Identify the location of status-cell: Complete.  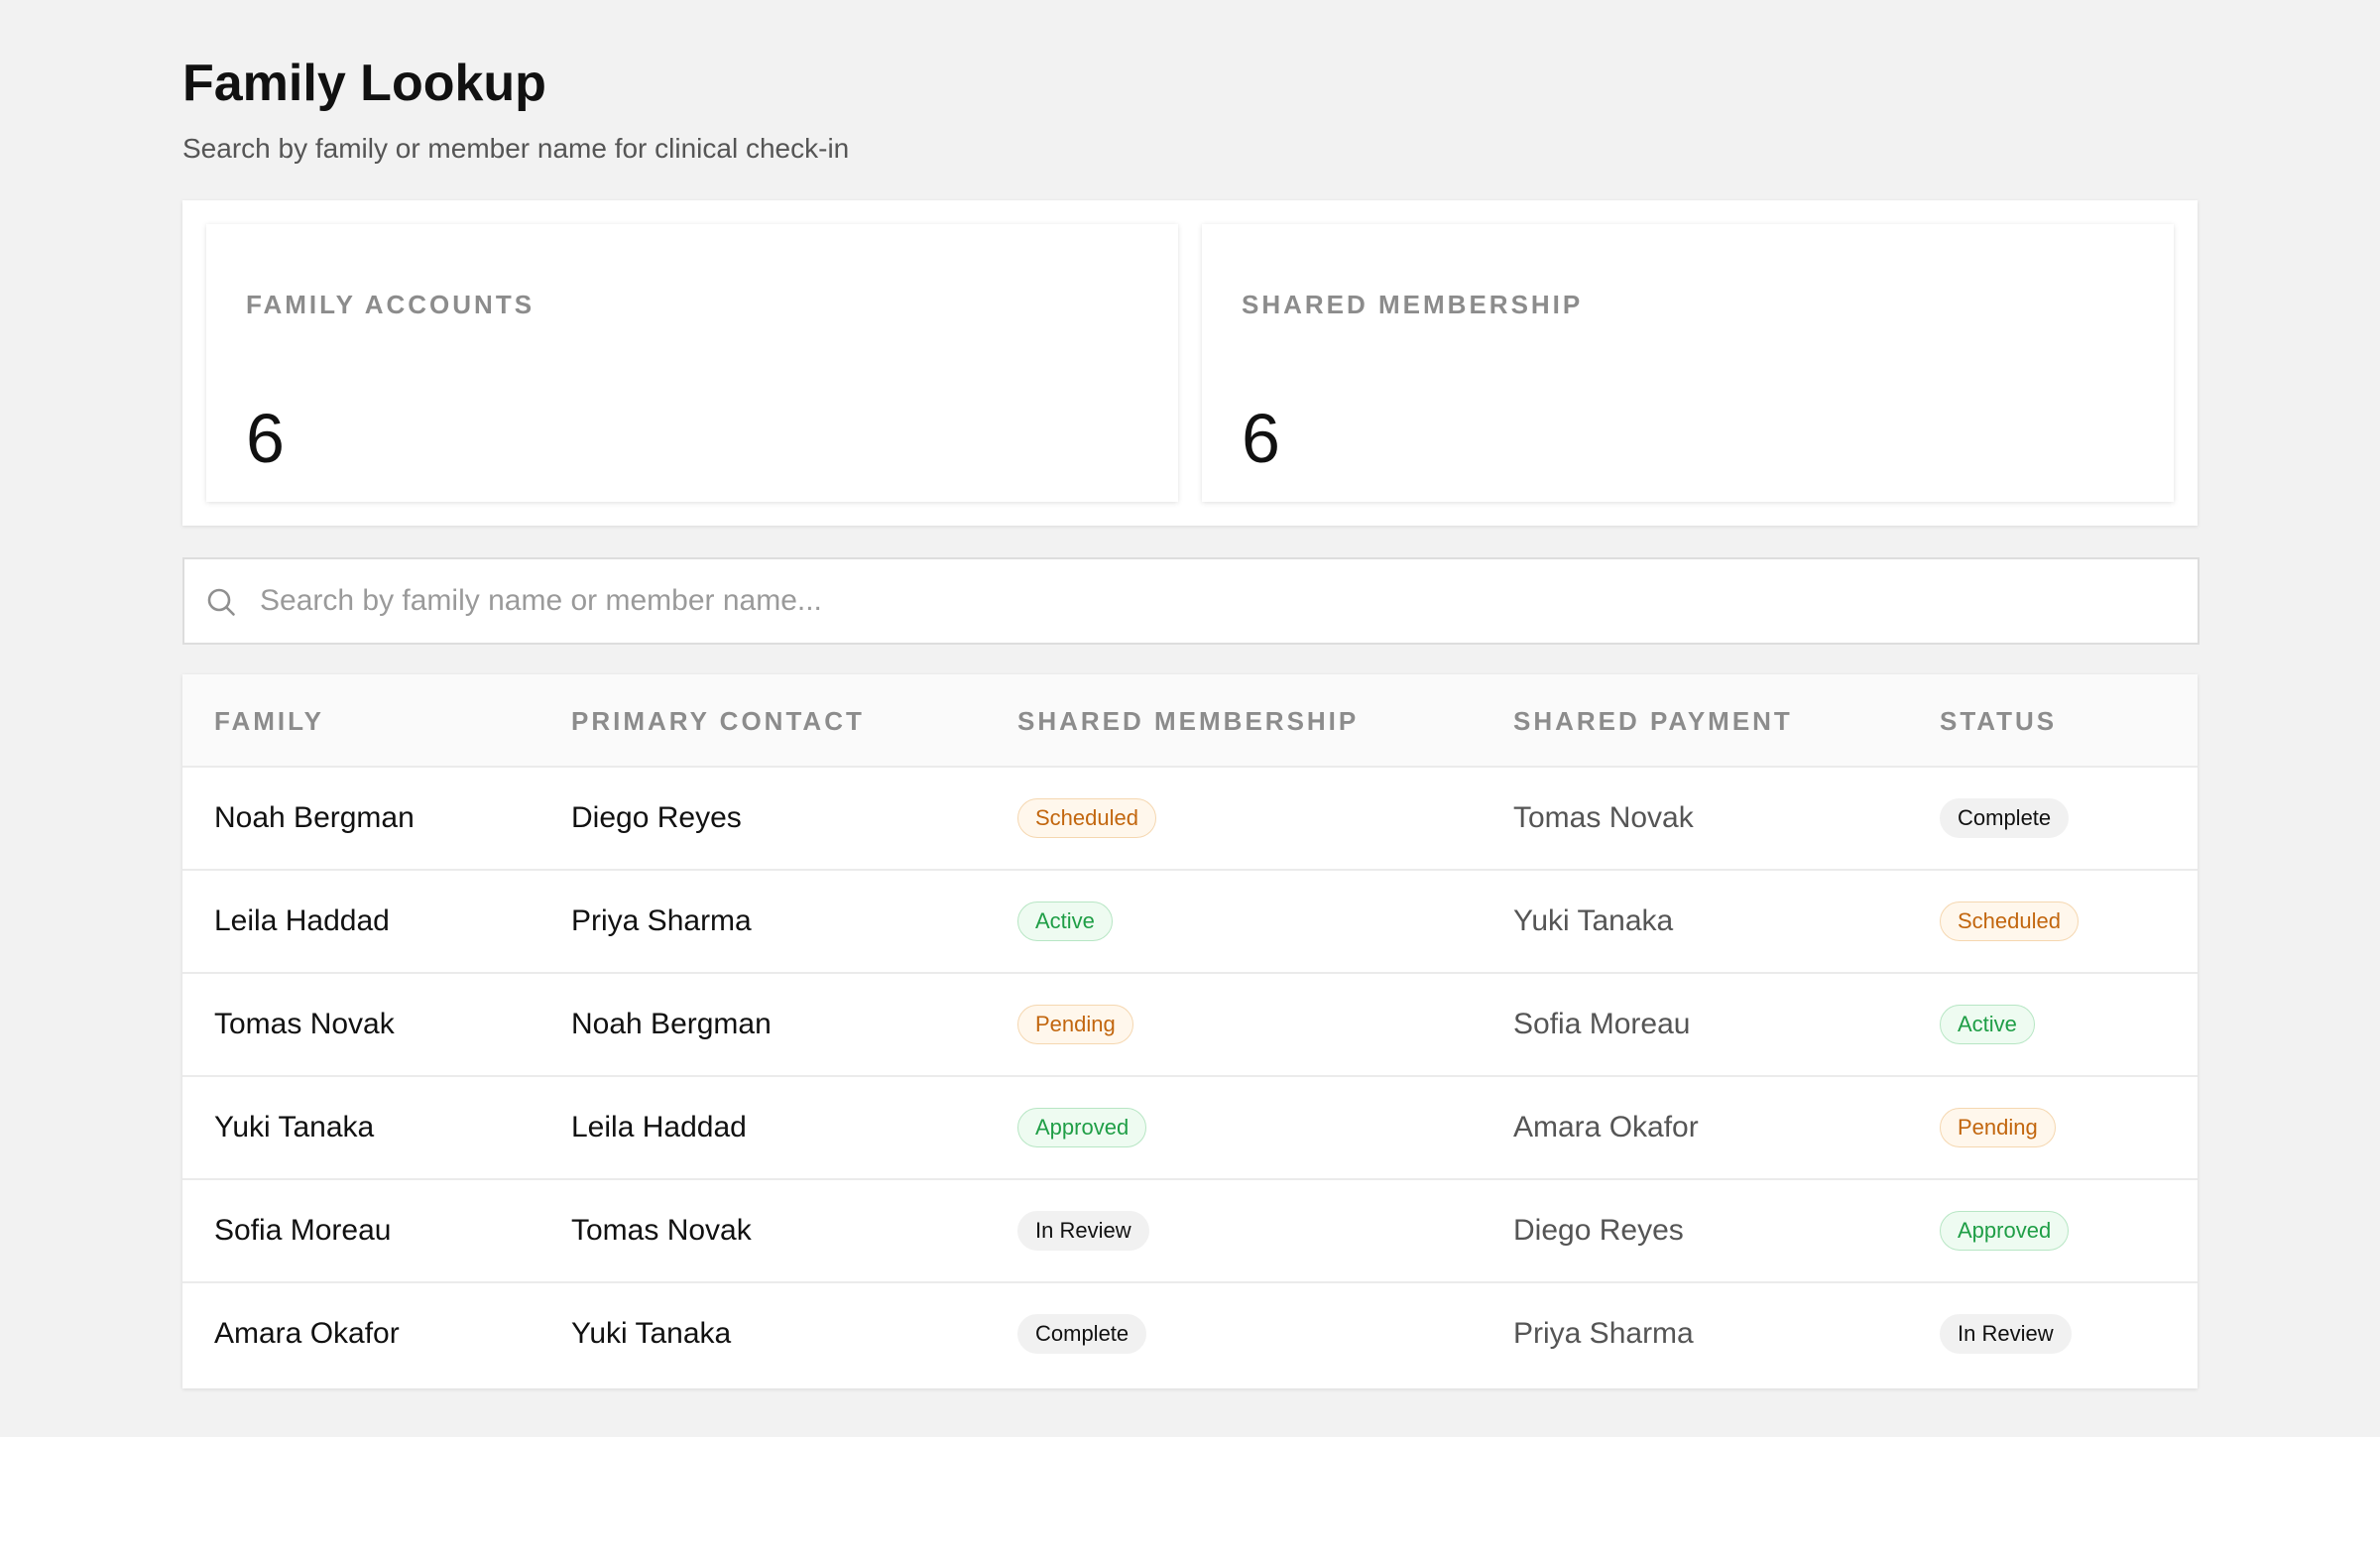
(2005, 818).